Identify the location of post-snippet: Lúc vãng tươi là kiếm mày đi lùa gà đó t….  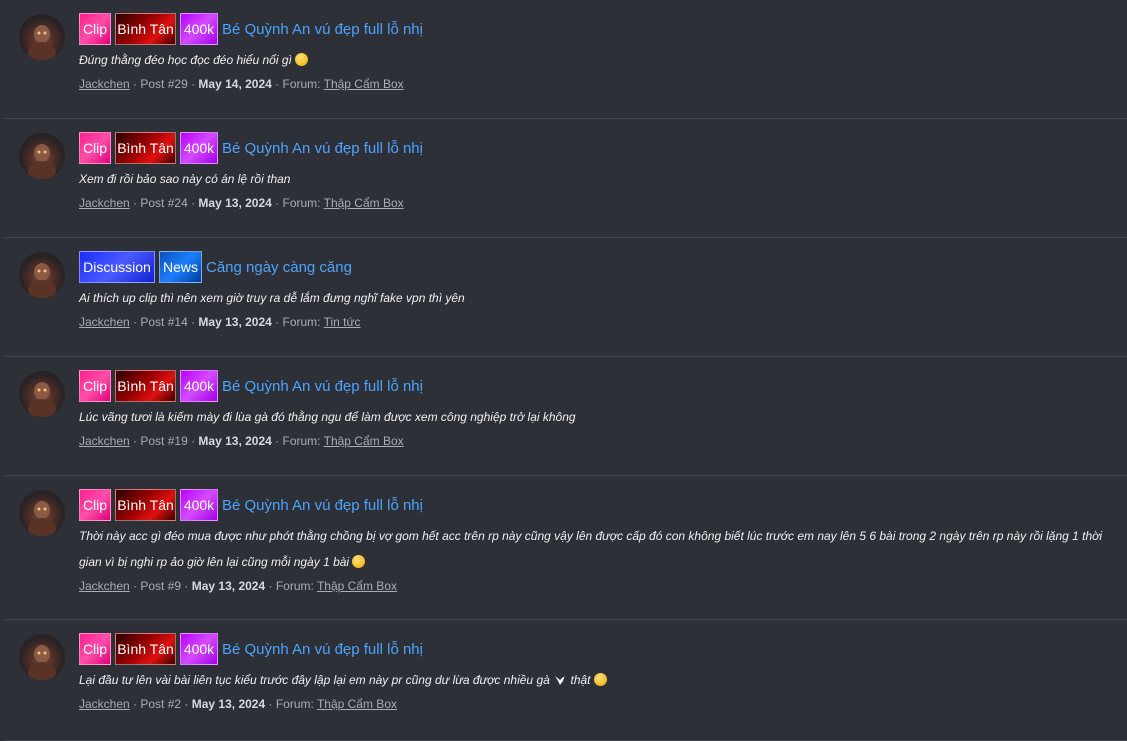
(598, 417).